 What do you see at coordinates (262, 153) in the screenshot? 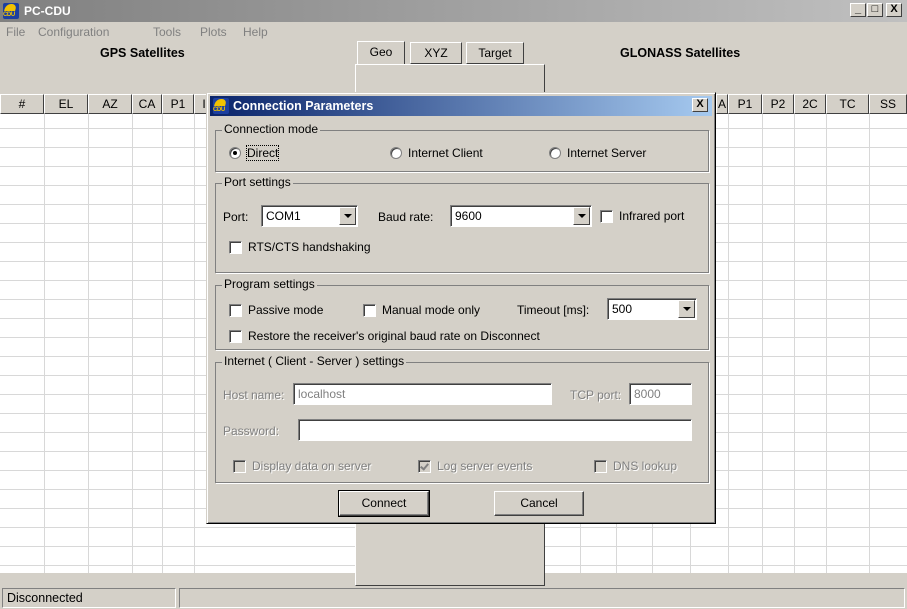
I see `direct-label: Direct` at bounding box center [262, 153].